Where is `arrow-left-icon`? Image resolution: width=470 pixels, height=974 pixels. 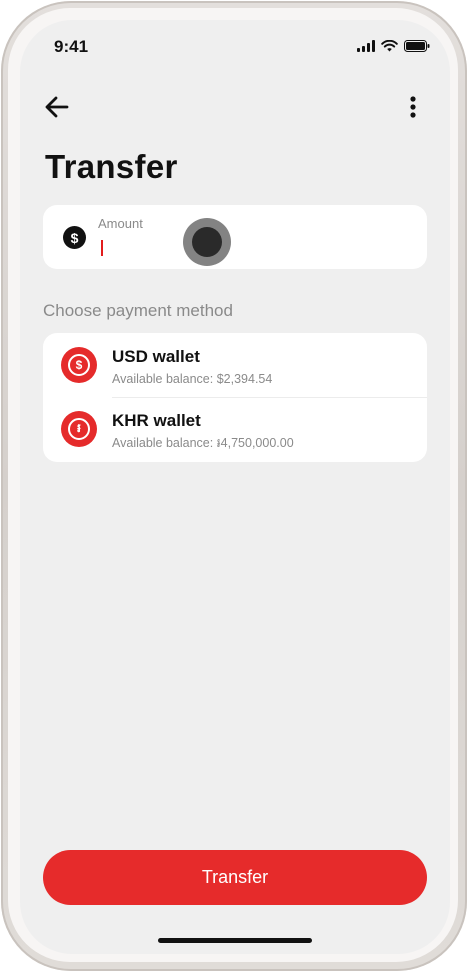 arrow-left-icon is located at coordinates (57, 107).